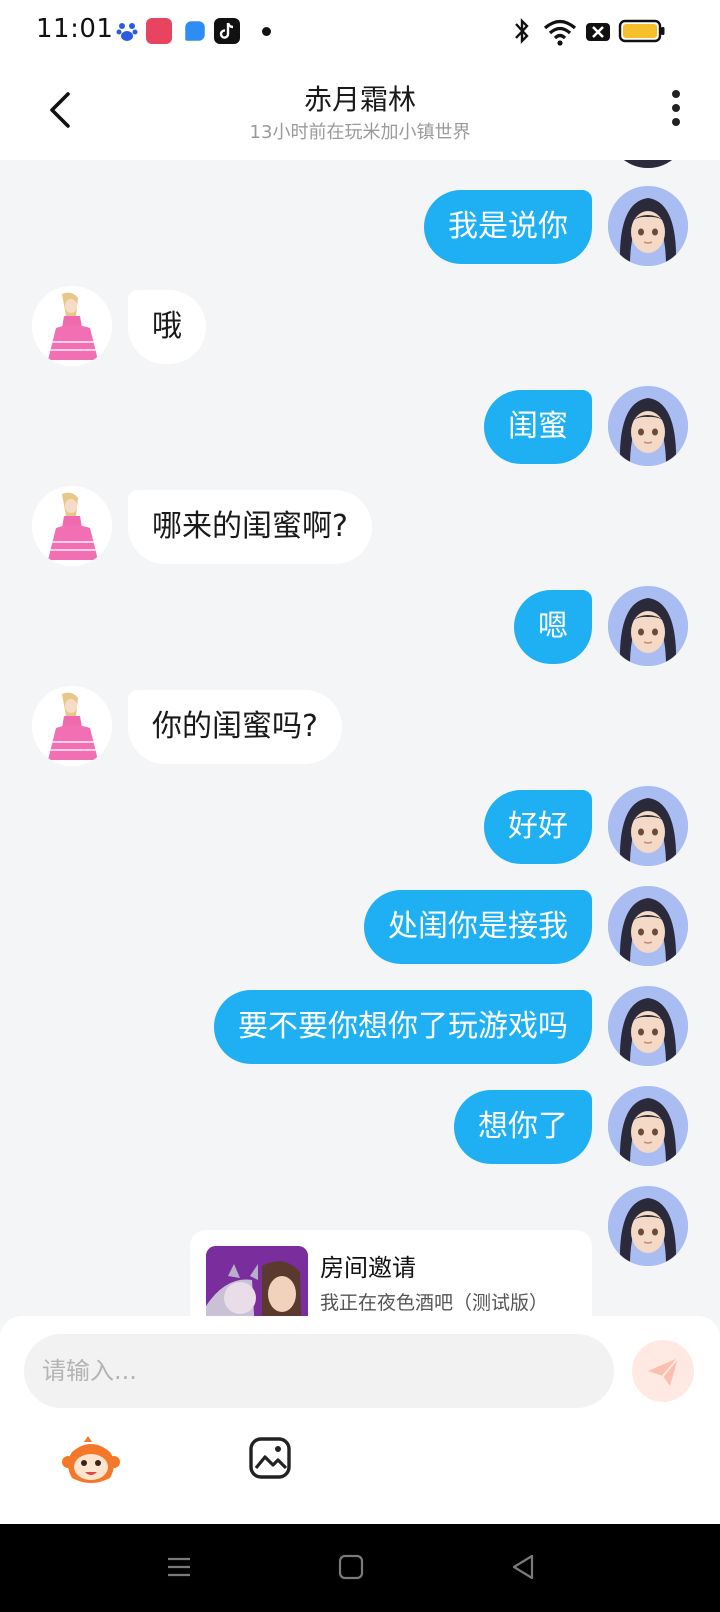 The image size is (720, 1612). I want to click on bluetooth-icon, so click(522, 33).